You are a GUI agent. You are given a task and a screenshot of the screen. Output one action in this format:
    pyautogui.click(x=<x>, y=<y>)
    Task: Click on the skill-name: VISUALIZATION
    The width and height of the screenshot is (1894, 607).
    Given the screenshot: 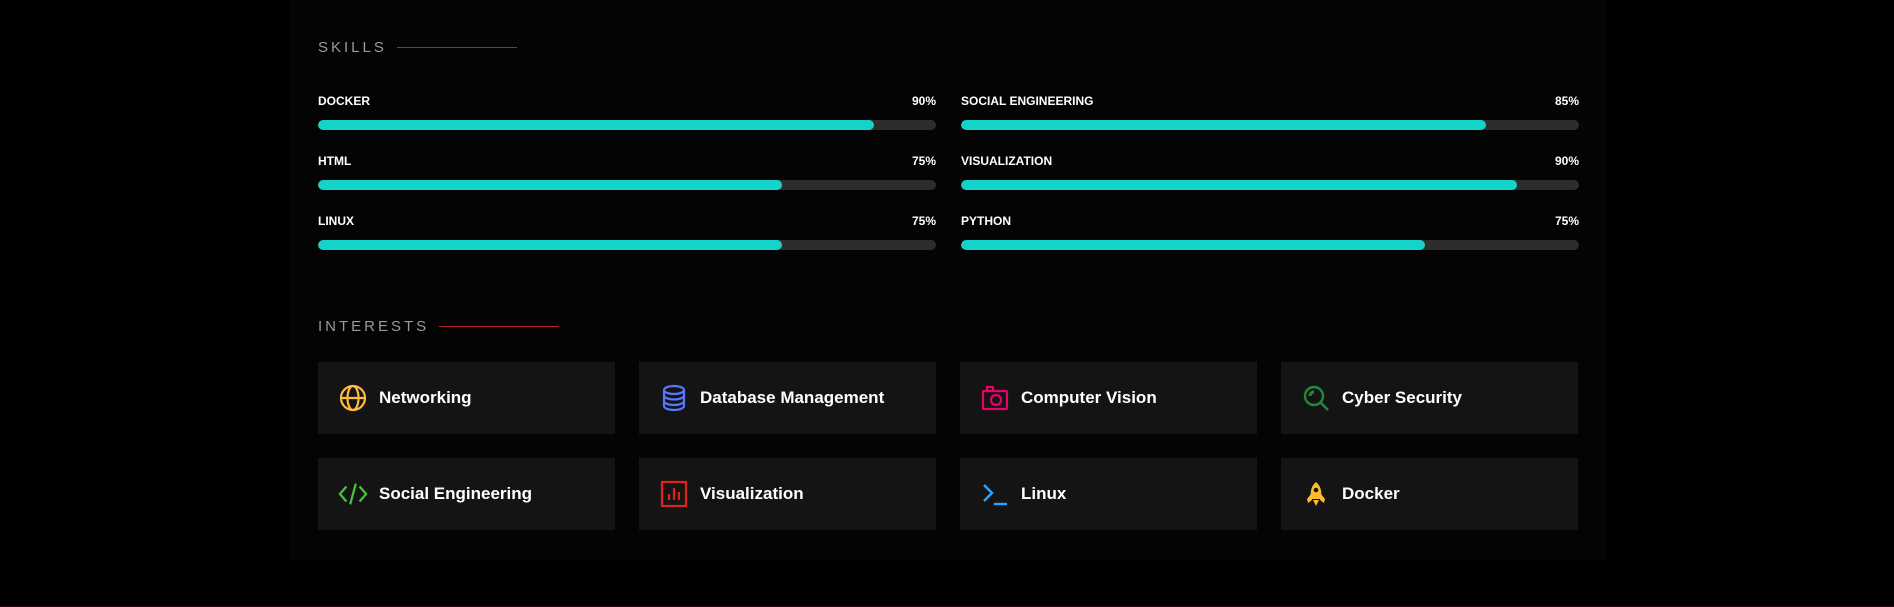 What is the action you would take?
    pyautogui.click(x=1007, y=161)
    